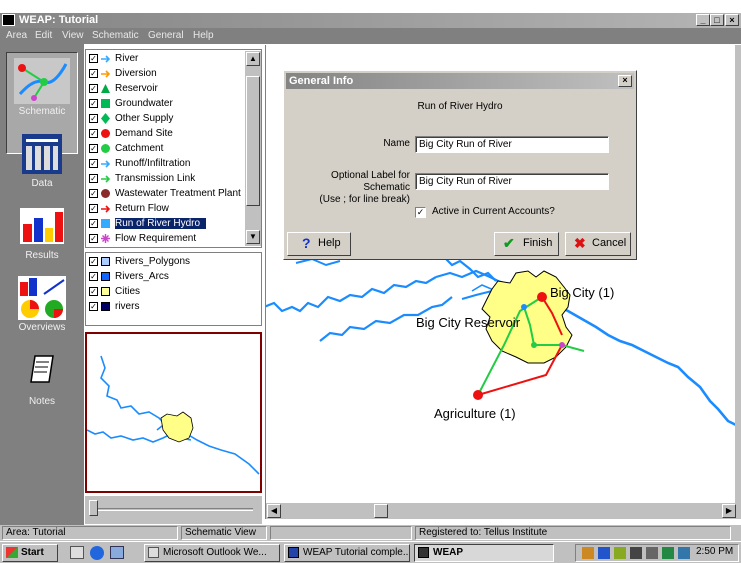 This screenshot has height=563, width=741. What do you see at coordinates (42, 226) in the screenshot?
I see `results-icon` at bounding box center [42, 226].